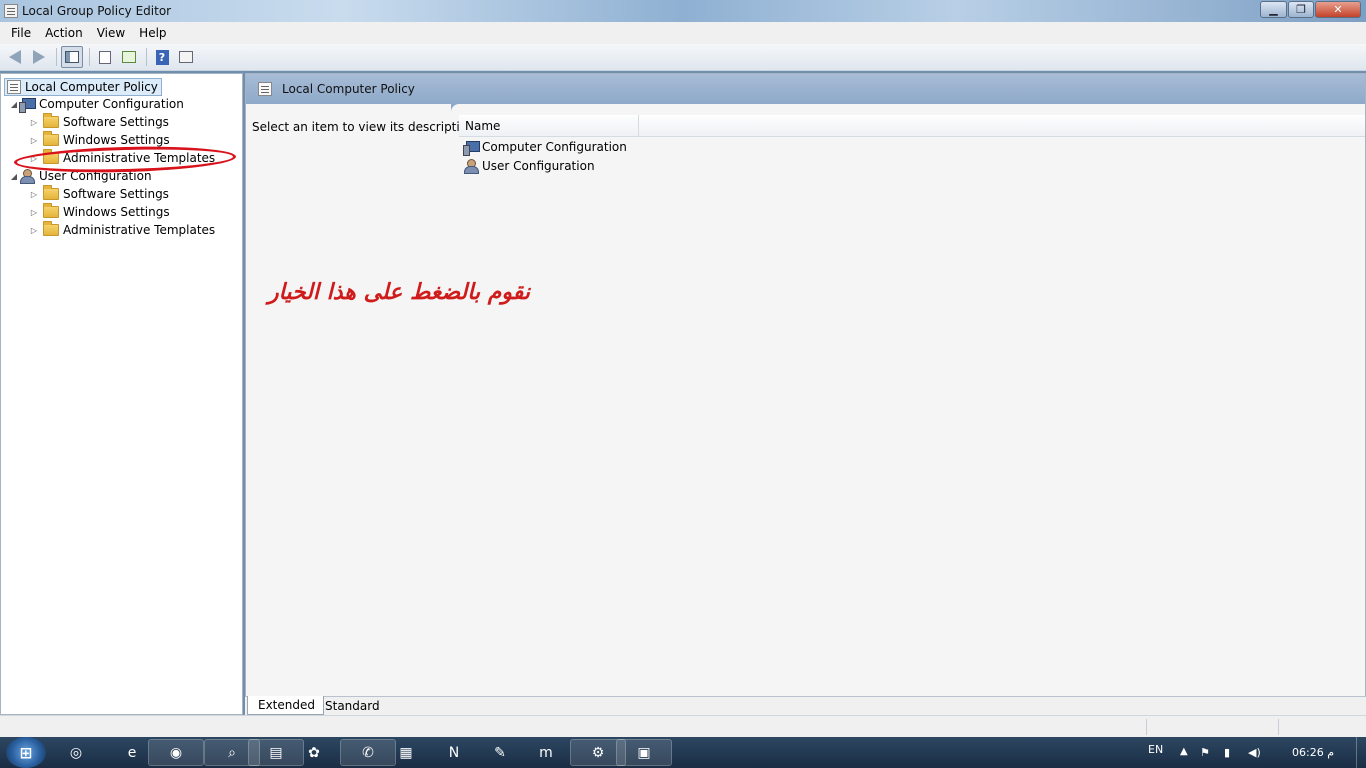 The image size is (1366, 768). Describe the element at coordinates (554, 147) in the screenshot. I see `list-item-label: Computer Configuration` at that location.